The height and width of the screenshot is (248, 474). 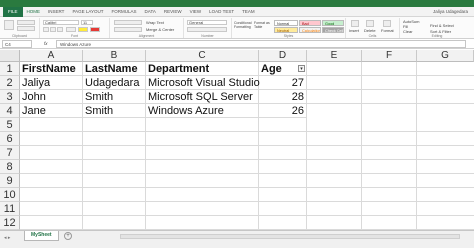 What do you see at coordinates (283, 83) in the screenshot?
I see `table-cell: 27` at bounding box center [283, 83].